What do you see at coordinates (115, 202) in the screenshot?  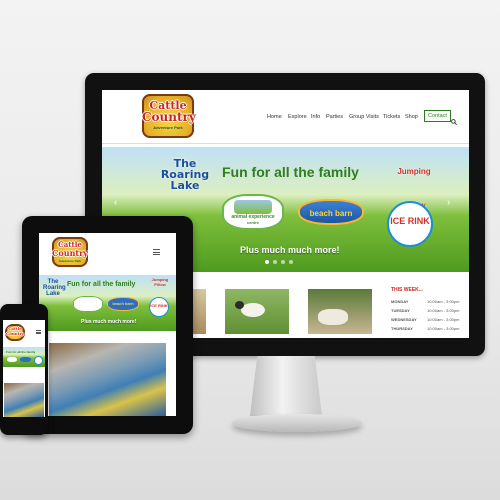 I see `slider-prev-button: ‹` at bounding box center [115, 202].